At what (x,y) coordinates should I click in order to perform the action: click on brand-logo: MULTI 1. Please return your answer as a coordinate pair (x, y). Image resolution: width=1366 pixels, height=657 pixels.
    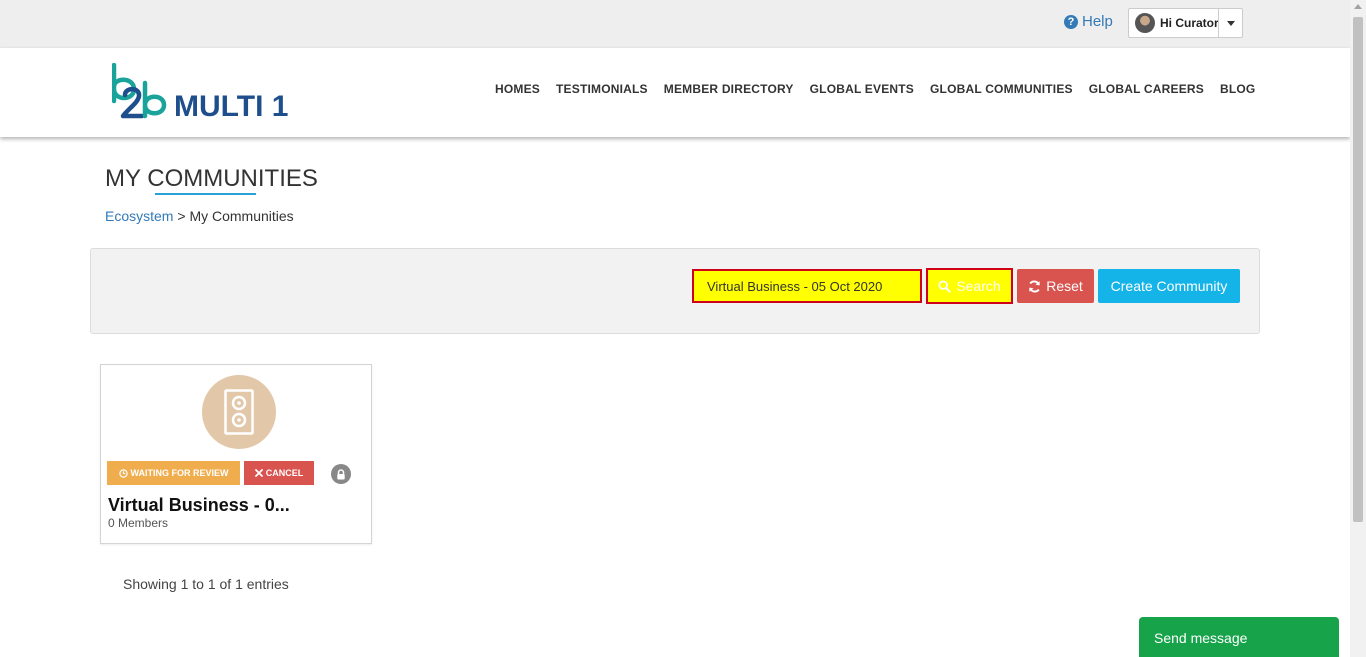
    Looking at the image, I should click on (209, 93).